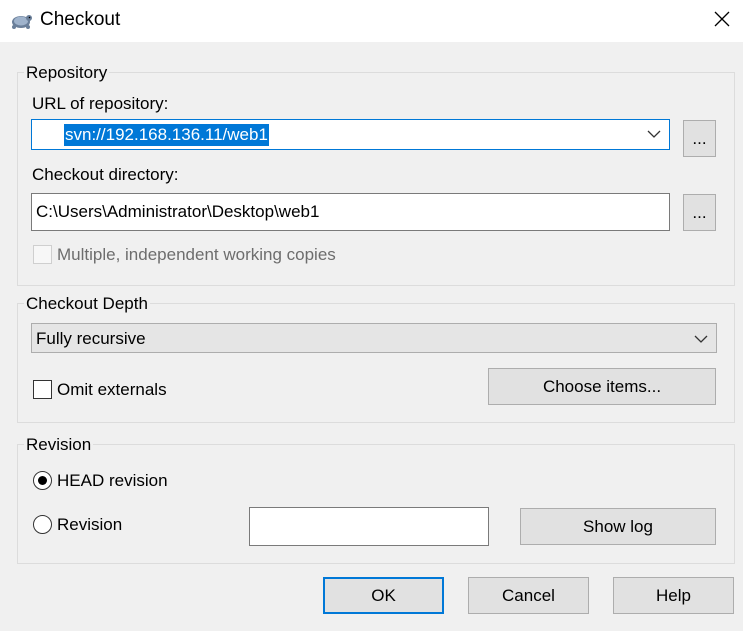 The image size is (743, 631). I want to click on tortoise-icon, so click(22, 22).